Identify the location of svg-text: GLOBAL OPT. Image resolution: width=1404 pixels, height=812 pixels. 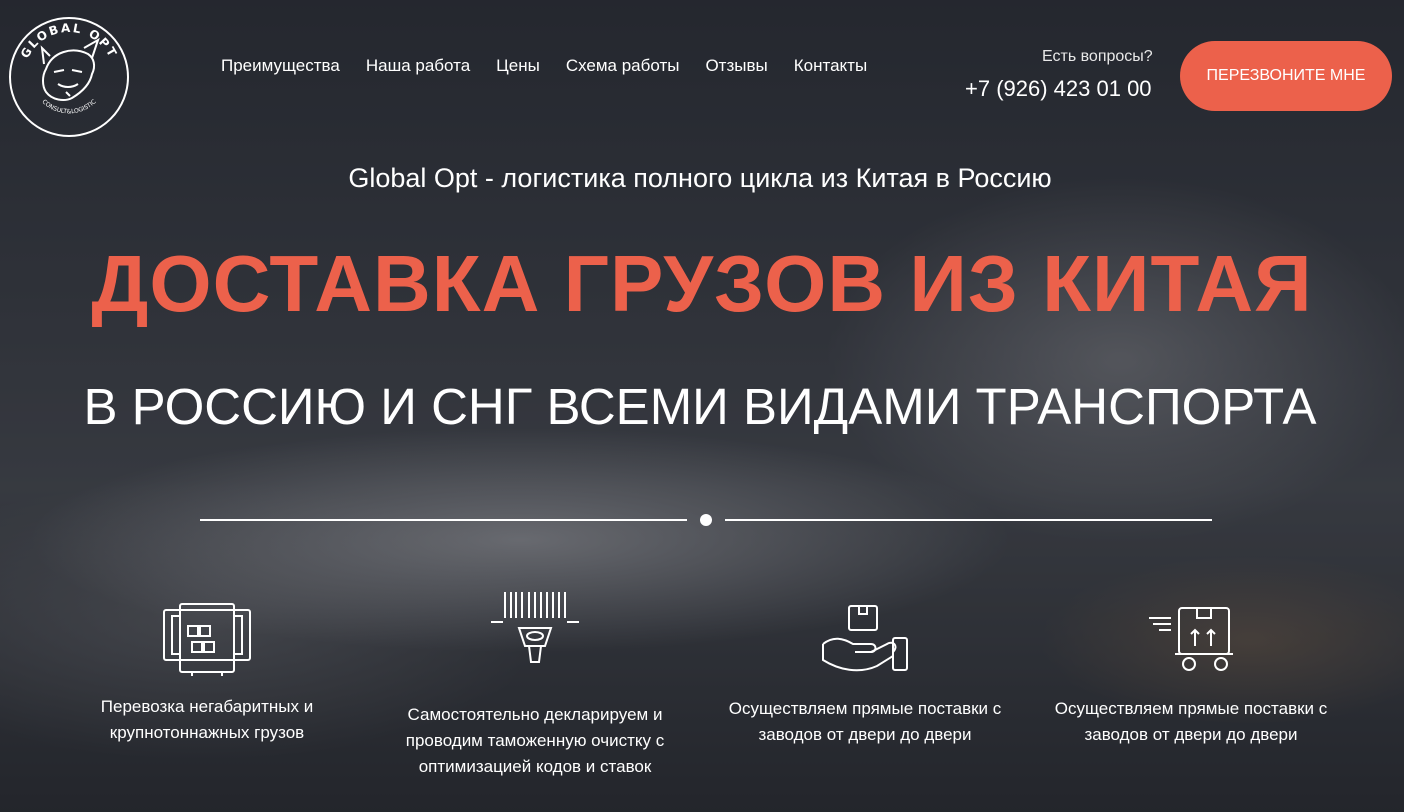
(69, 41).